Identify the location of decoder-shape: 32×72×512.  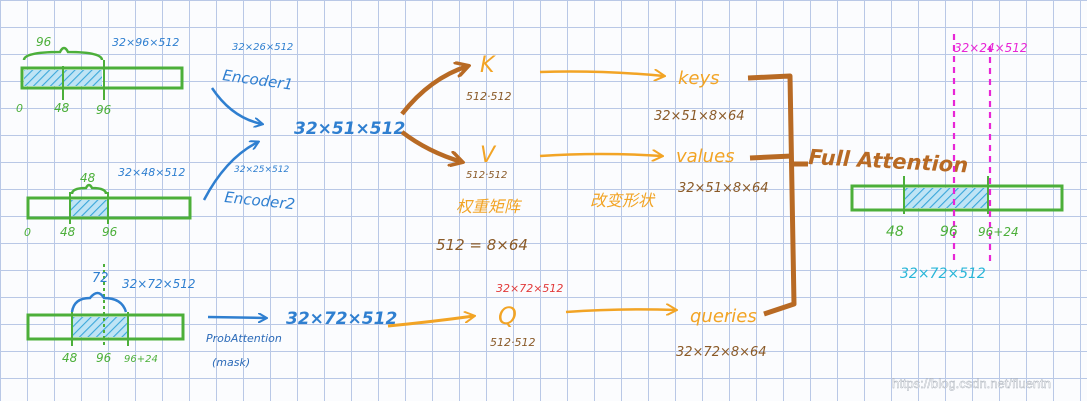
(341, 319).